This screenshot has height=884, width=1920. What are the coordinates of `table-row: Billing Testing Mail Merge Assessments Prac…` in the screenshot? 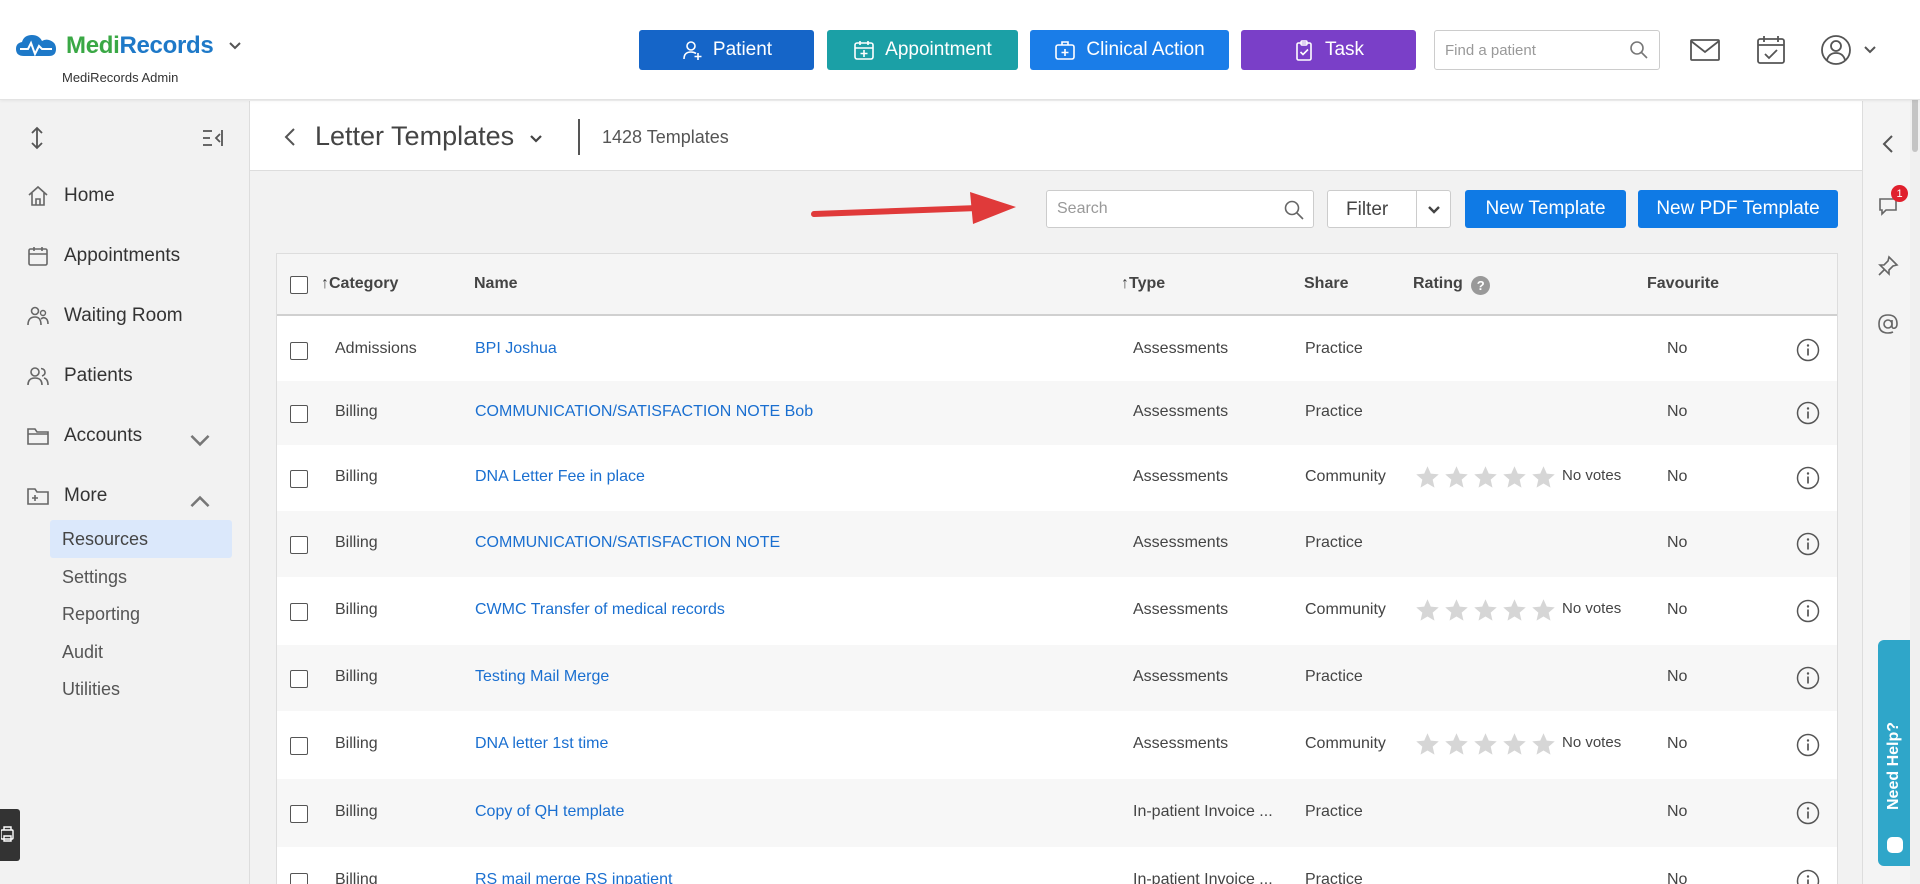 It's located at (1057, 678).